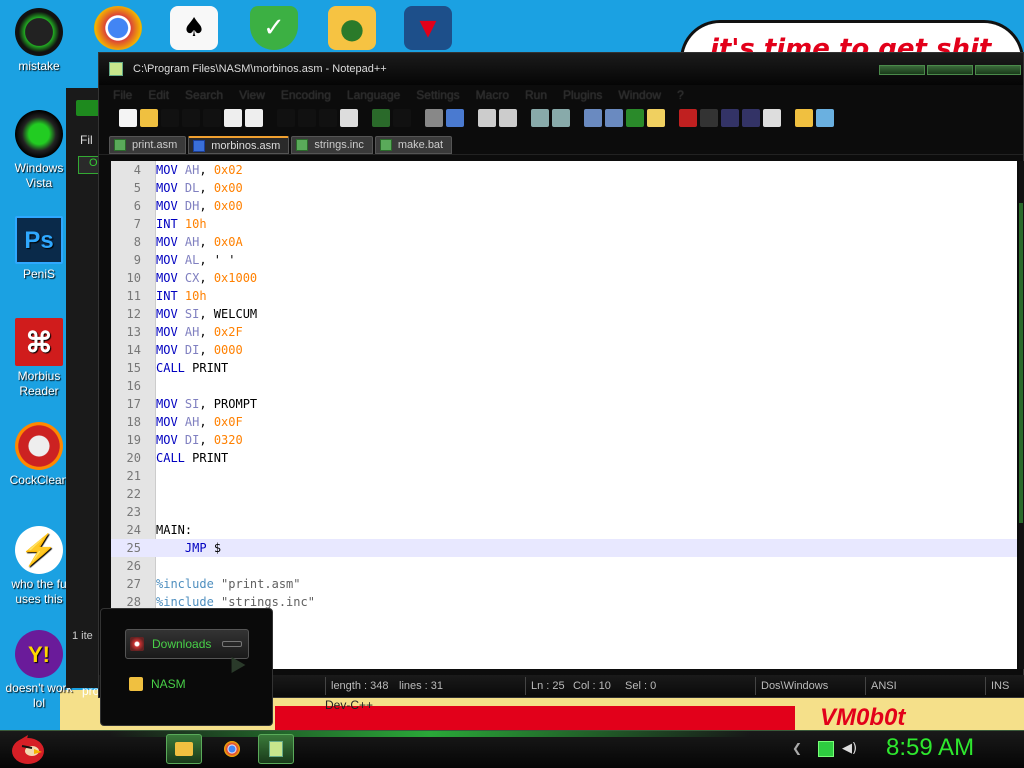 Image resolution: width=1024 pixels, height=768 pixels. What do you see at coordinates (772, 118) in the screenshot?
I see `save-macro-icon` at bounding box center [772, 118].